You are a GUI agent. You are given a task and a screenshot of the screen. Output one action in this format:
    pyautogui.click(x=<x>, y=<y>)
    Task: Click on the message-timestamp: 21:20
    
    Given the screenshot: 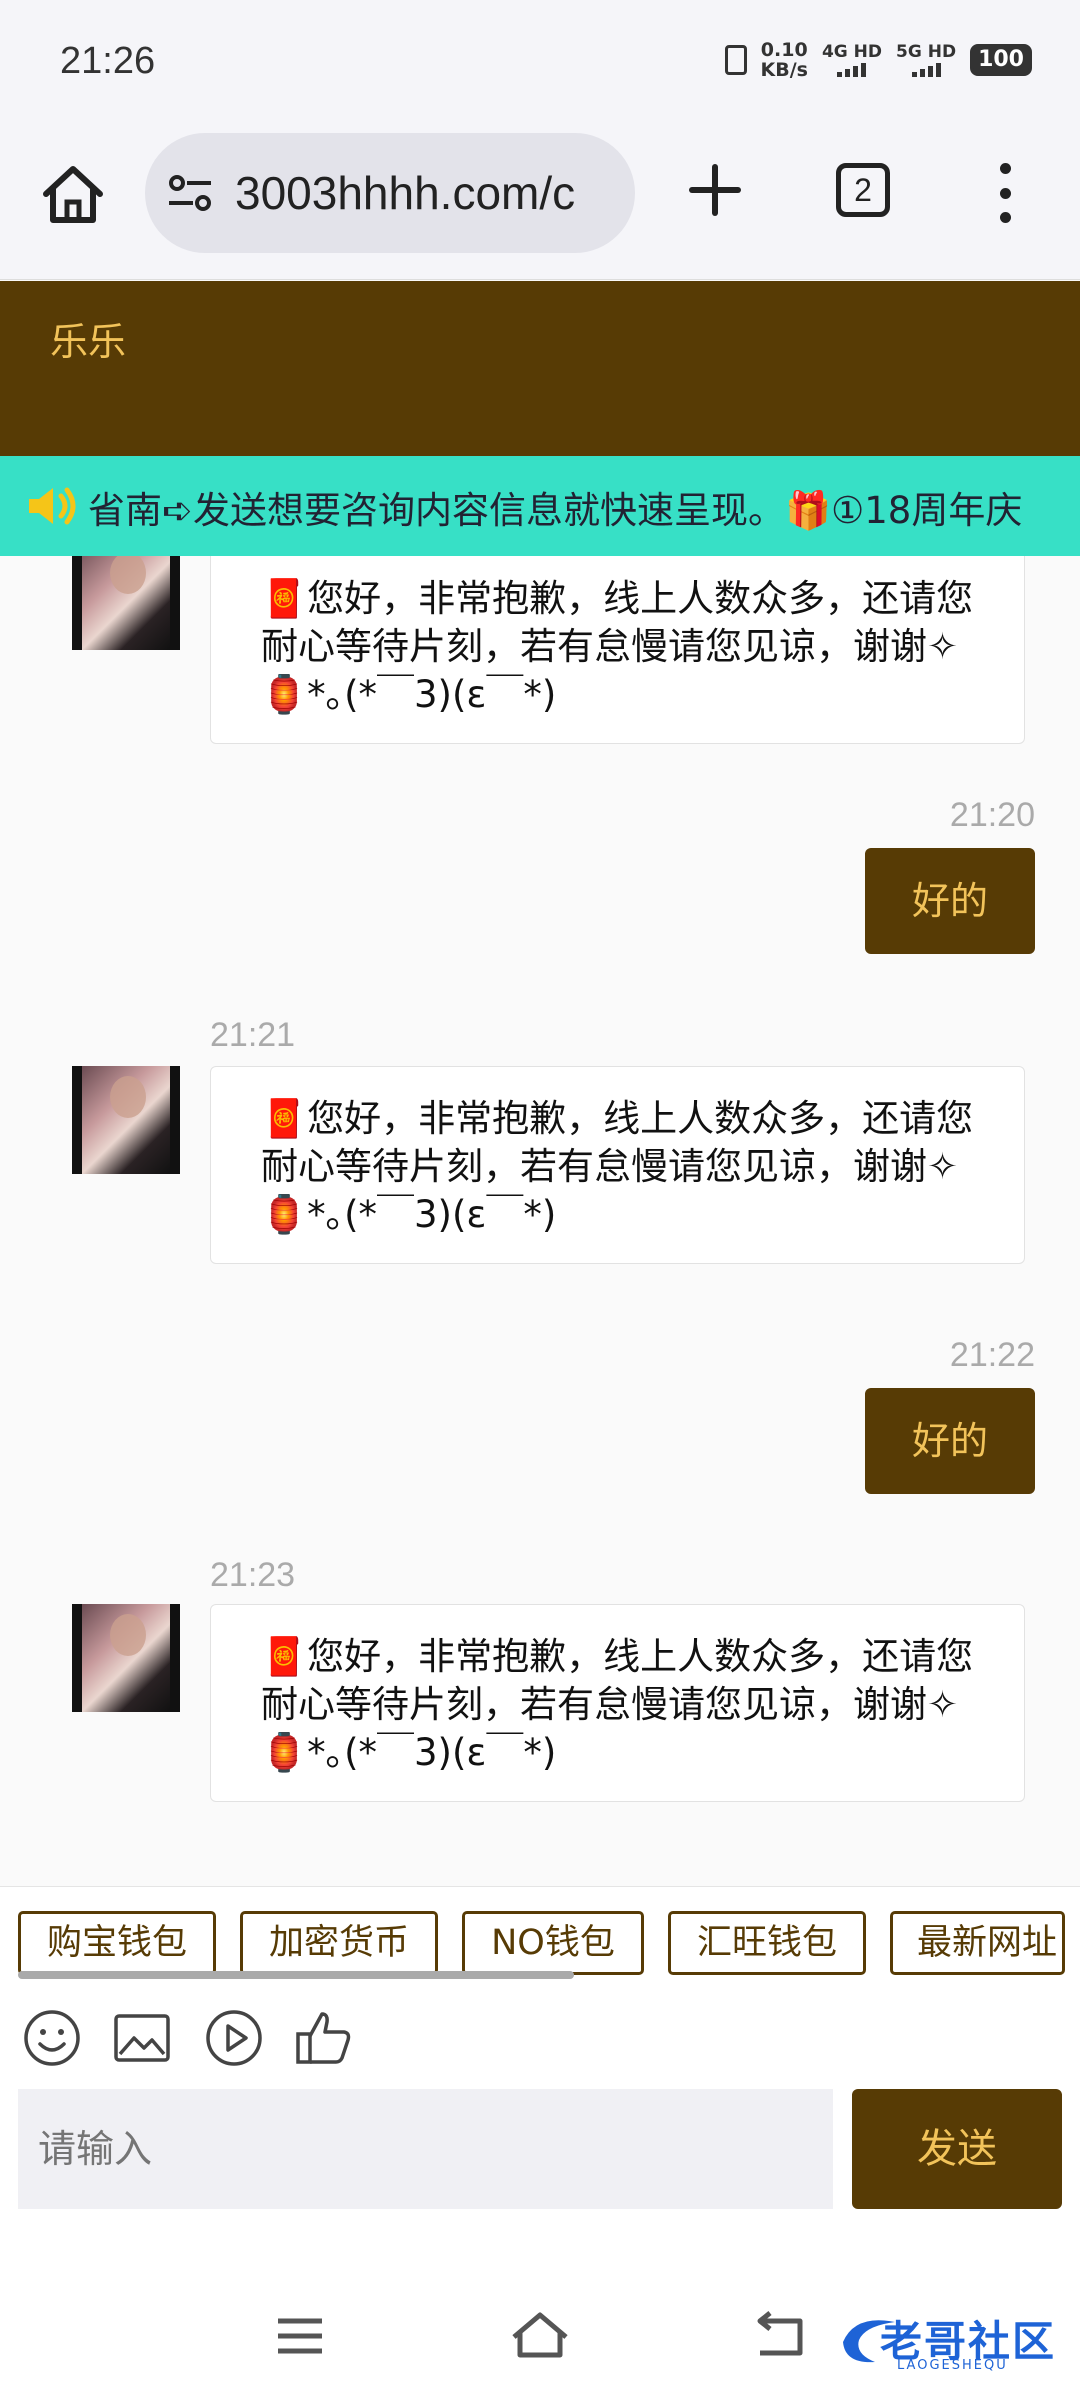 What is the action you would take?
    pyautogui.click(x=992, y=815)
    